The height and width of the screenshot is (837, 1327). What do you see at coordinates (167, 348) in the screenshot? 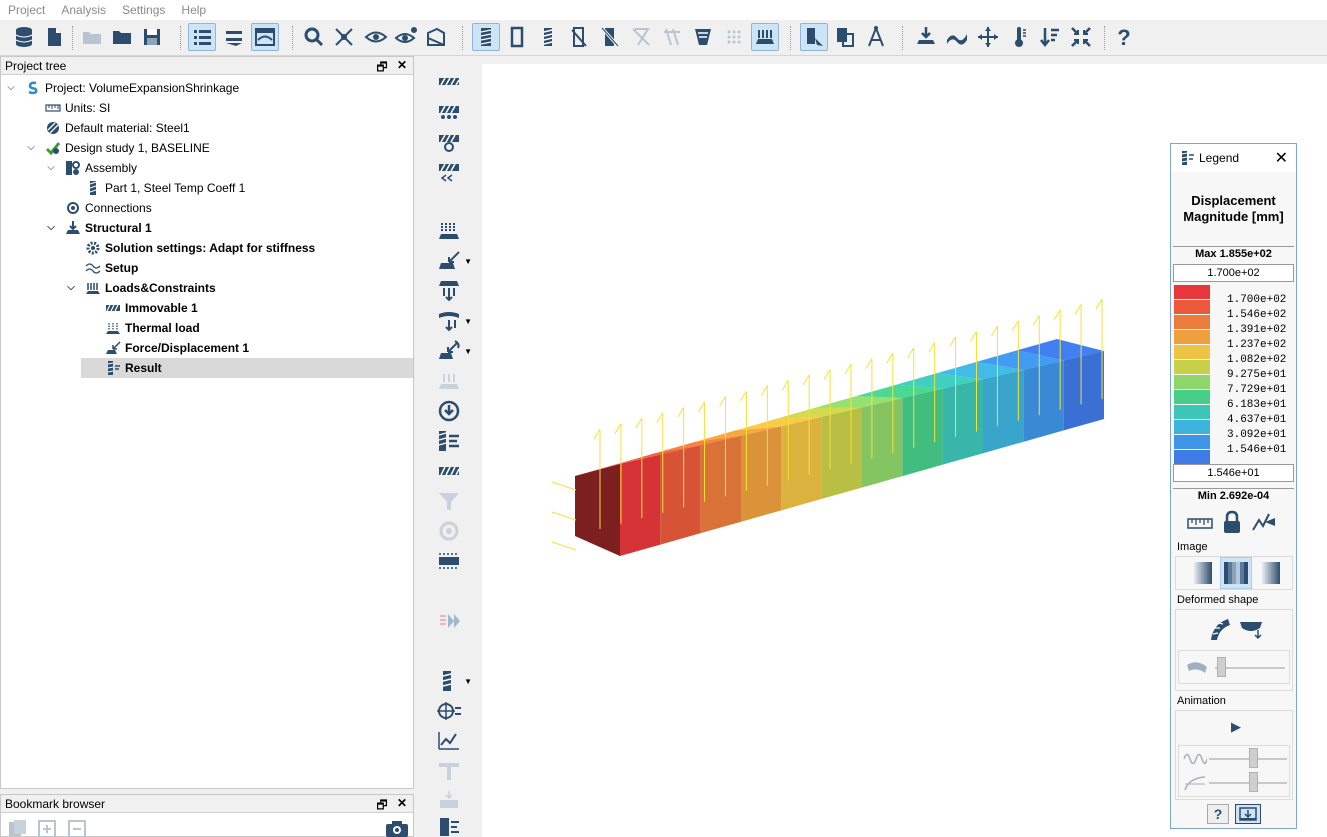
I see `tree-item-force-displacement: Force/Displacement 1` at bounding box center [167, 348].